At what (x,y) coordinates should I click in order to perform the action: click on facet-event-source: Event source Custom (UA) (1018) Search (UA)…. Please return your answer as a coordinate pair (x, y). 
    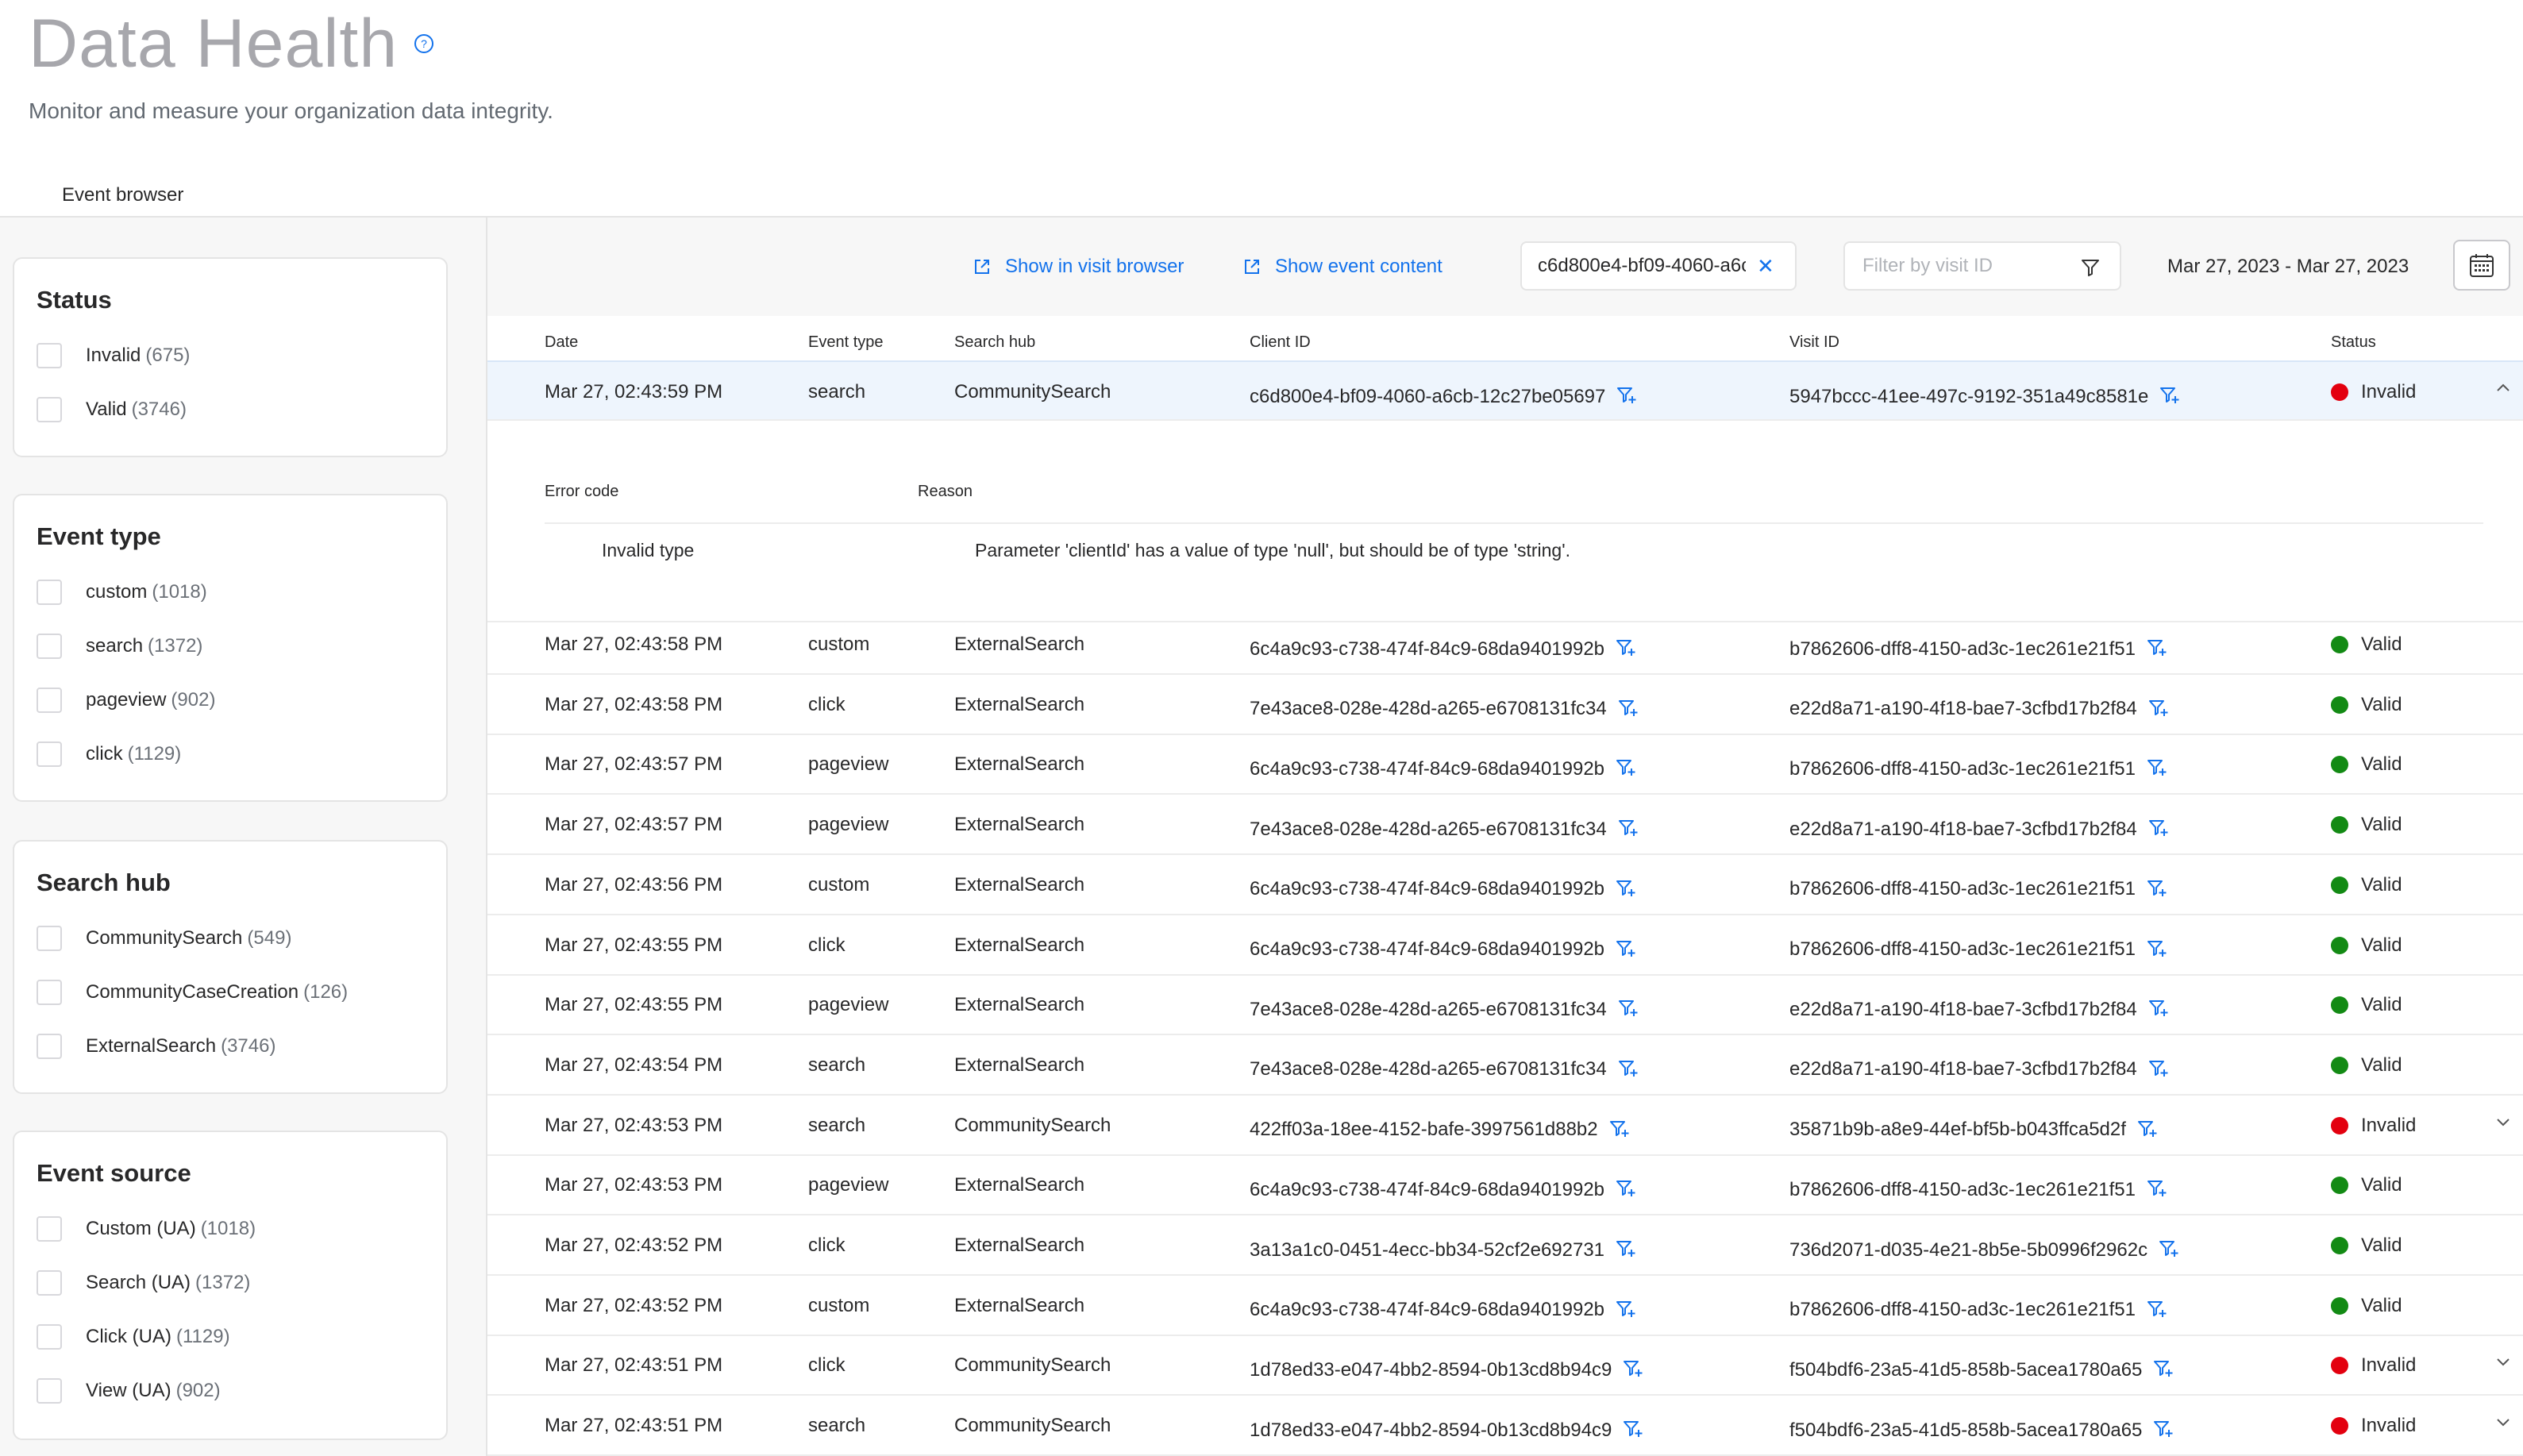
    Looking at the image, I should click on (230, 1285).